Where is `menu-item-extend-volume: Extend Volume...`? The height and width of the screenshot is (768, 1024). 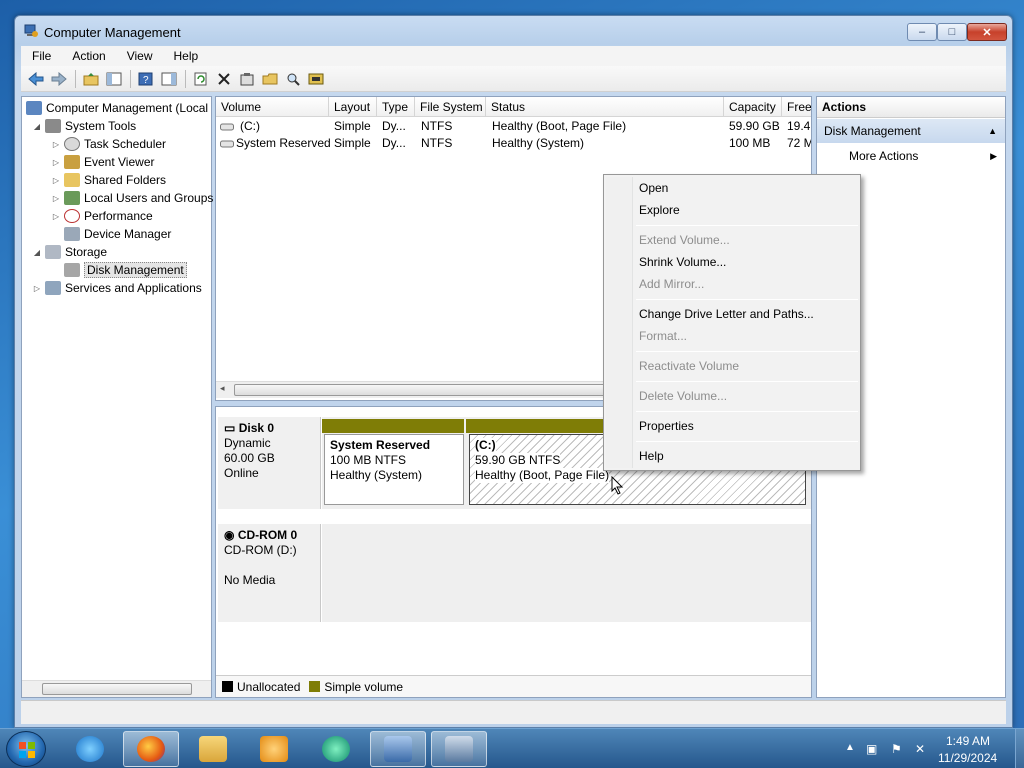
menu-item-extend-volume: Extend Volume... is located at coordinates (684, 240).